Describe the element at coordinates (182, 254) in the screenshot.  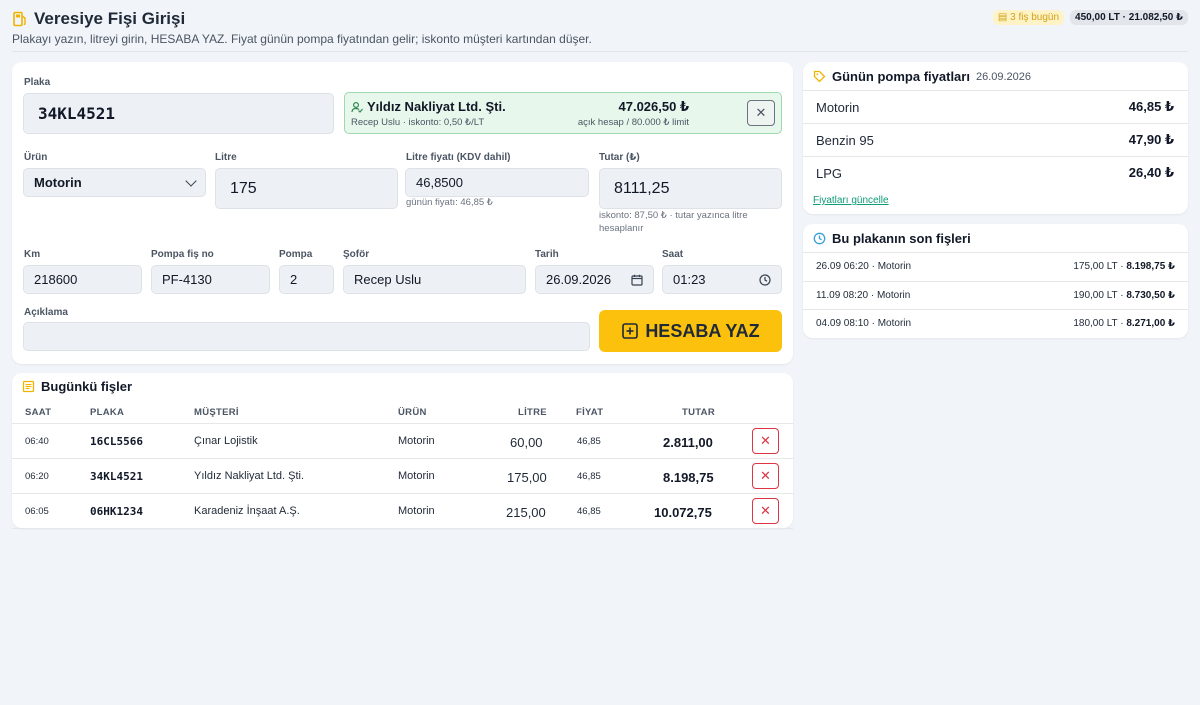
I see `pump-slip-label: Pompa fiş no` at that location.